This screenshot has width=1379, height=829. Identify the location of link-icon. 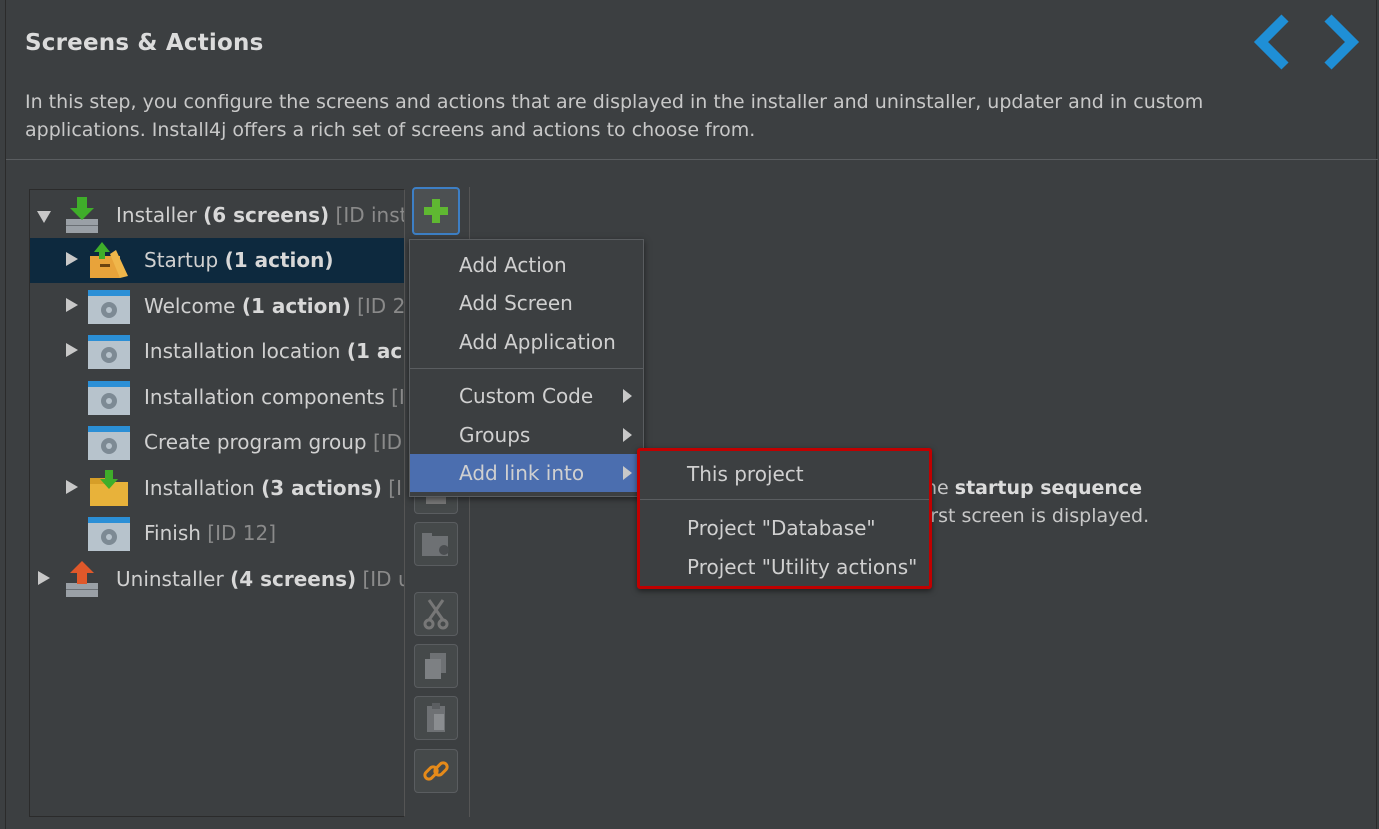
(436, 771).